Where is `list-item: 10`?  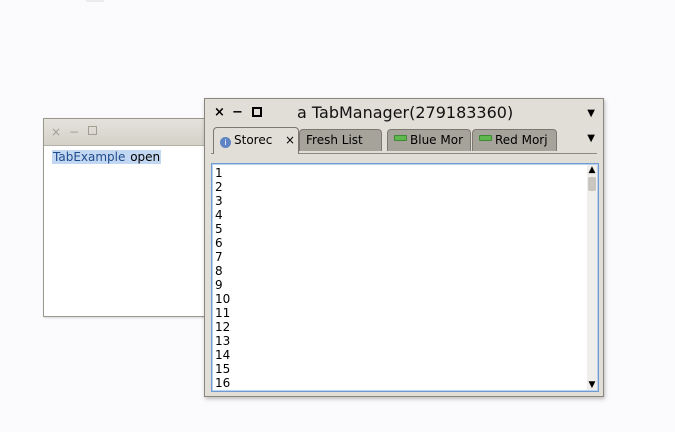 list-item: 10 is located at coordinates (222, 299).